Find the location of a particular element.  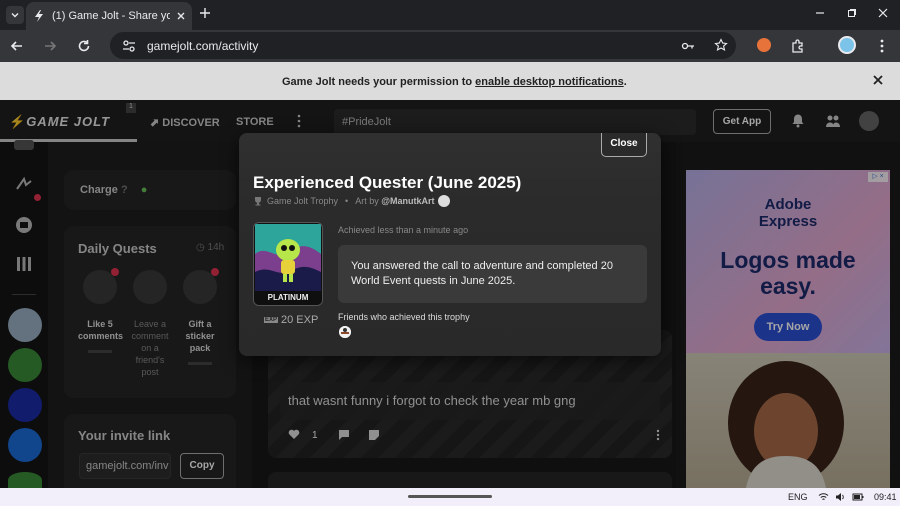

friend-avatar-image is located at coordinates (345, 332).